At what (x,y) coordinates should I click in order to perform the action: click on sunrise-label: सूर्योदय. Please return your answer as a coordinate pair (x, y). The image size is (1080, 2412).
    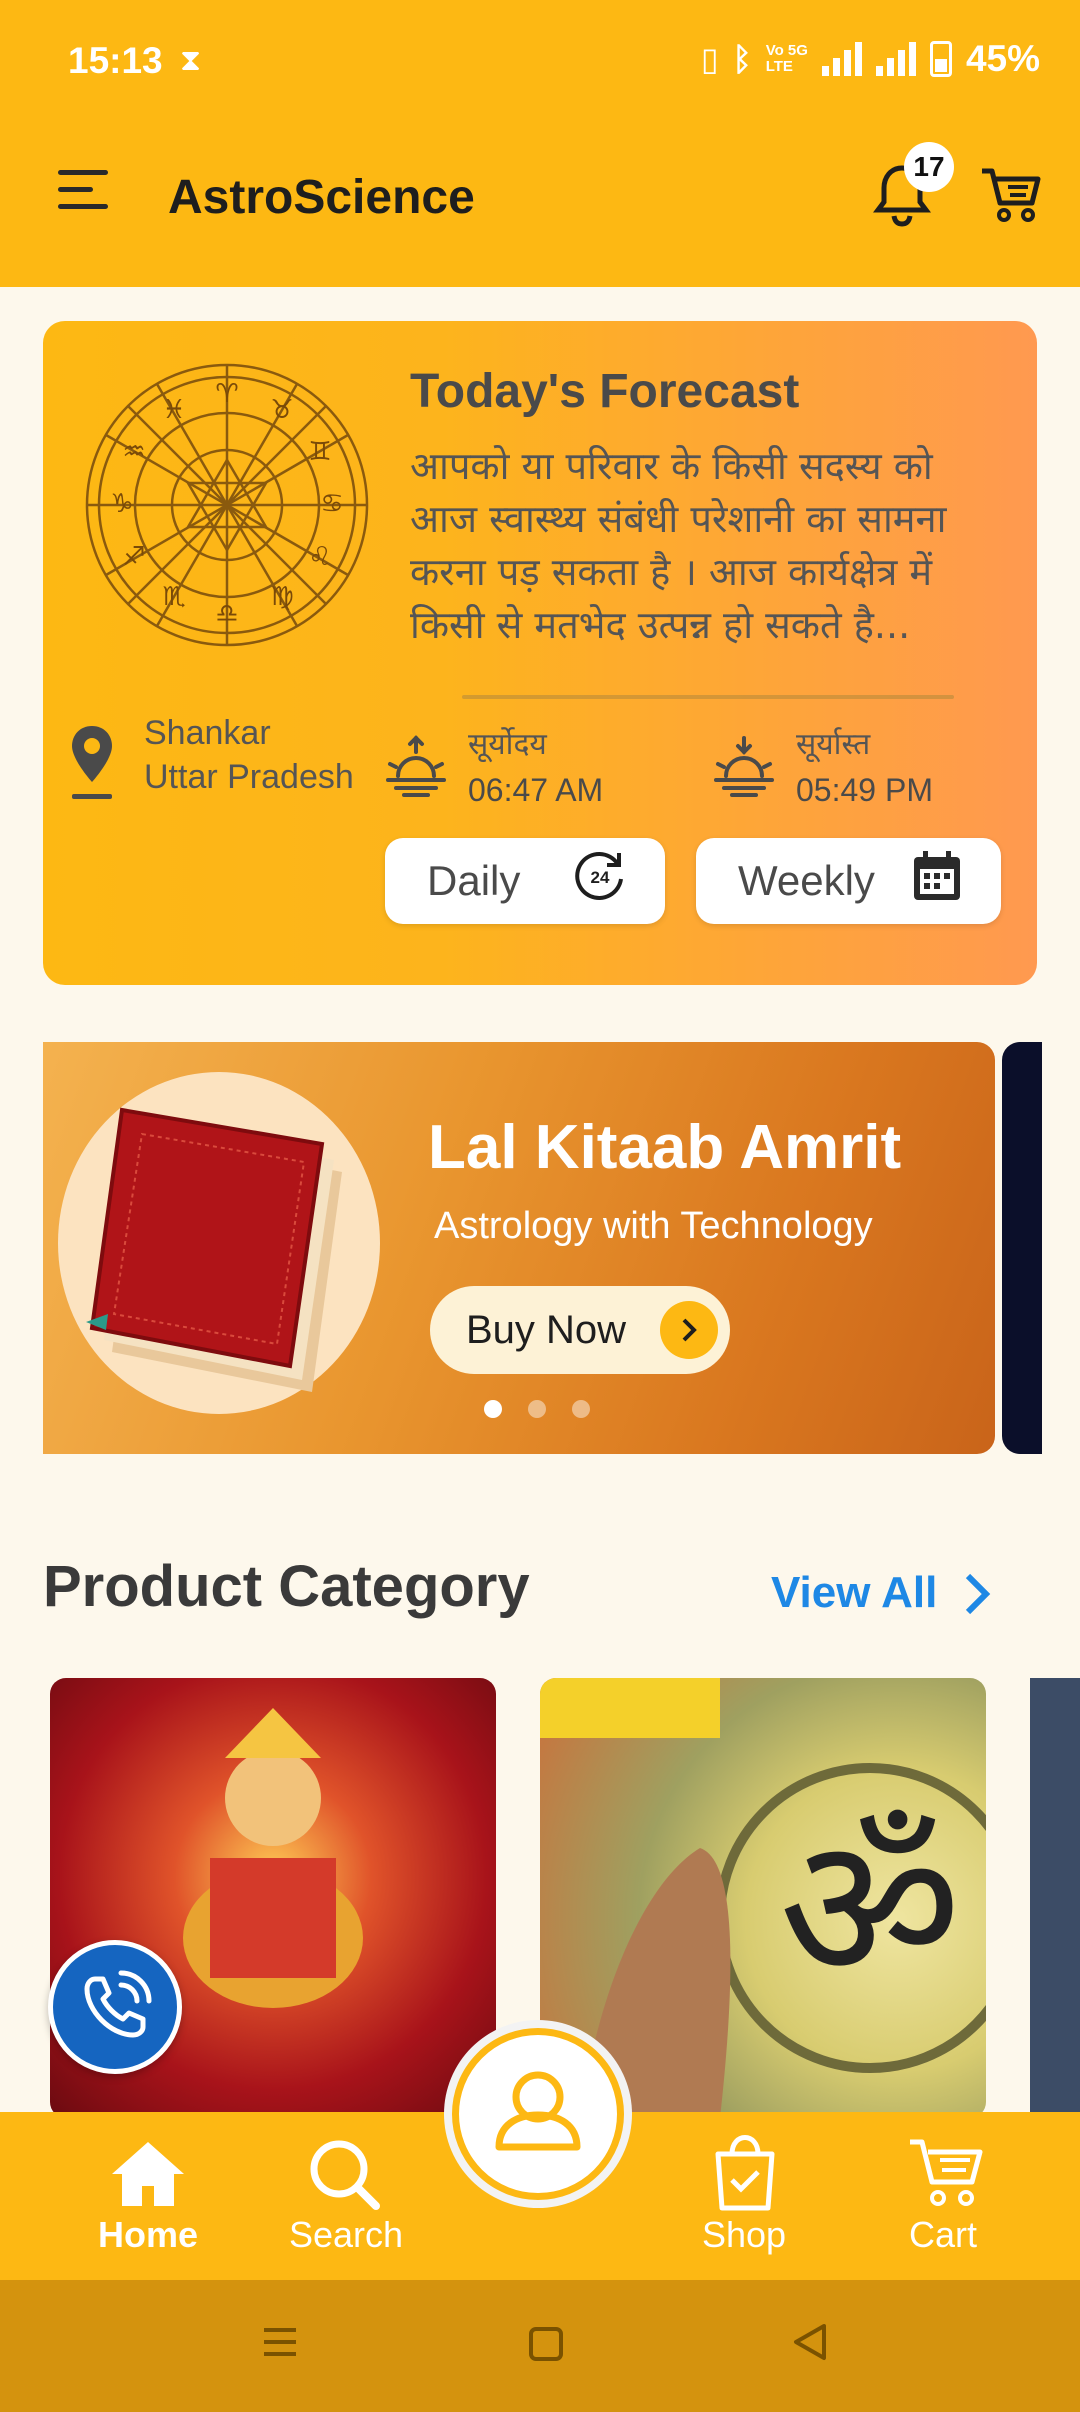
    Looking at the image, I should click on (507, 744).